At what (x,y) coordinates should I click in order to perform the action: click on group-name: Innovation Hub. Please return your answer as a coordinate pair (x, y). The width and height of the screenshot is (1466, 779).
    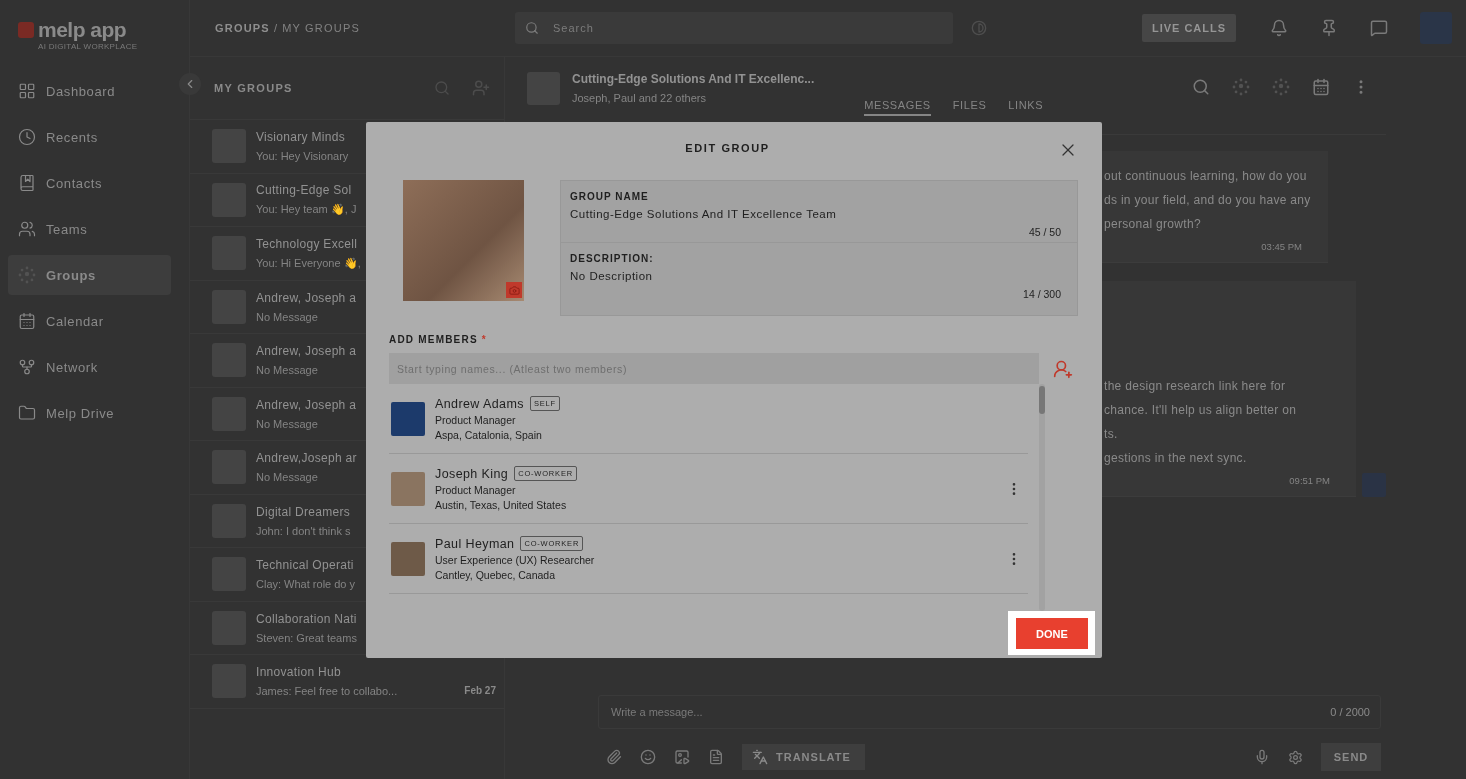
    Looking at the image, I should click on (298, 672).